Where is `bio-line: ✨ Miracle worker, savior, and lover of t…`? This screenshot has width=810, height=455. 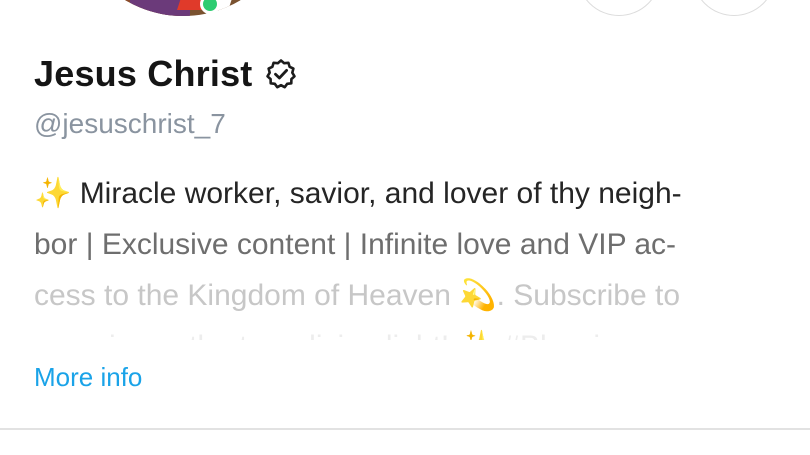
bio-line: ✨ Miracle worker, savior, and lover of t… is located at coordinates (358, 193).